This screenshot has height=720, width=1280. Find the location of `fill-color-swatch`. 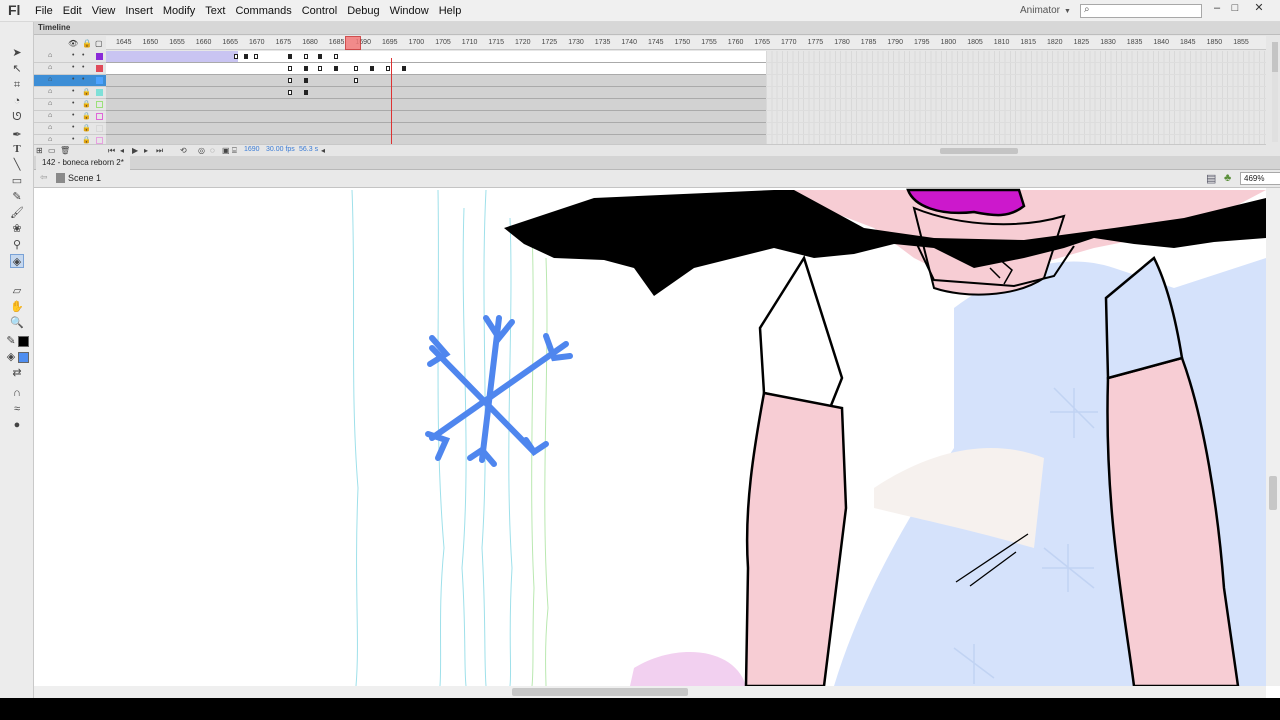

fill-color-swatch is located at coordinates (23, 357).